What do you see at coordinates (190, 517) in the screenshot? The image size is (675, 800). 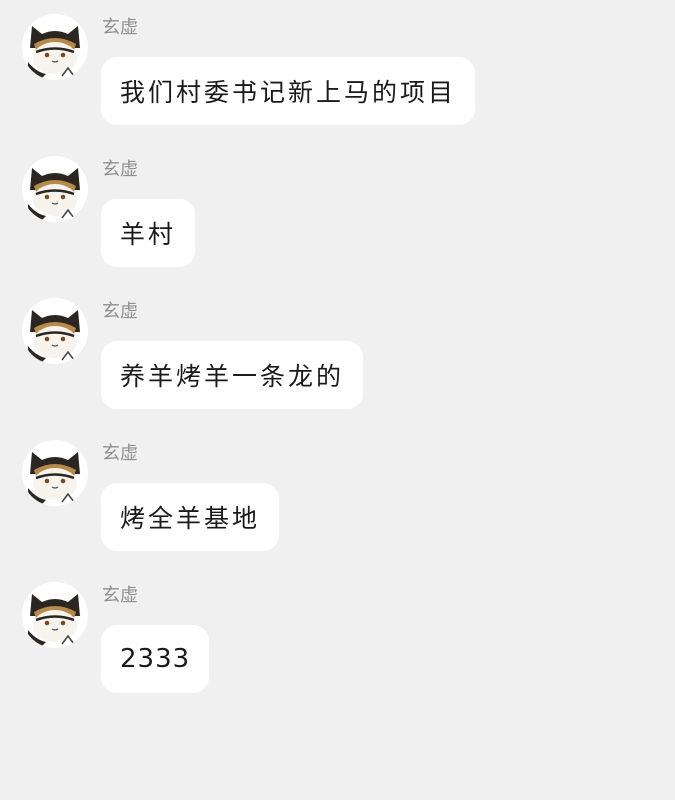 I see `message-bubble: 烤全羊基地` at bounding box center [190, 517].